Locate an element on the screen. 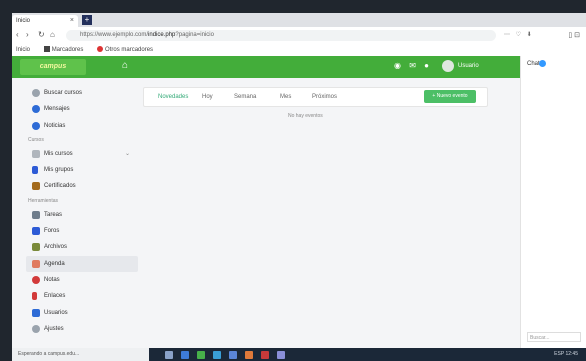 Image resolution: width=586 pixels, height=361 pixels. close-icon: × is located at coordinates (72, 21).